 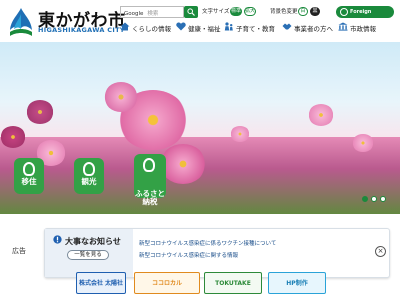 I want to click on nav-label: 事業者の方へ, so click(x=313, y=29).